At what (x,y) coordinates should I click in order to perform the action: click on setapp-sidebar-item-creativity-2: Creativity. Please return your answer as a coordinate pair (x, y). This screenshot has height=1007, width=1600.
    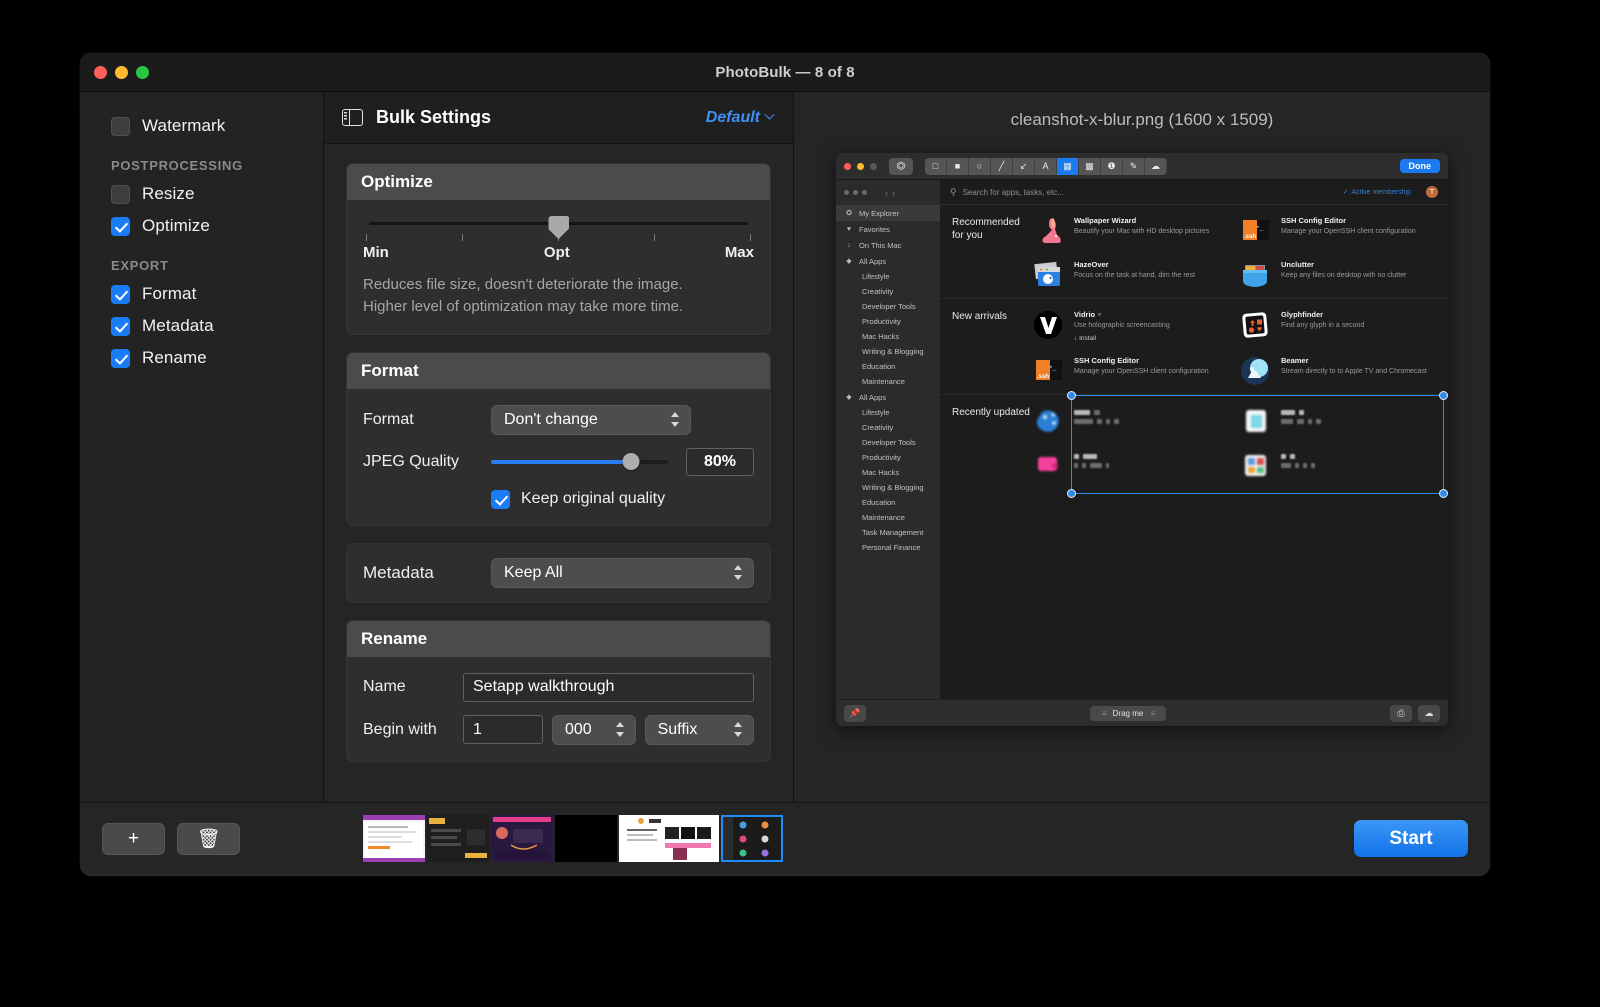
    Looking at the image, I should click on (888, 427).